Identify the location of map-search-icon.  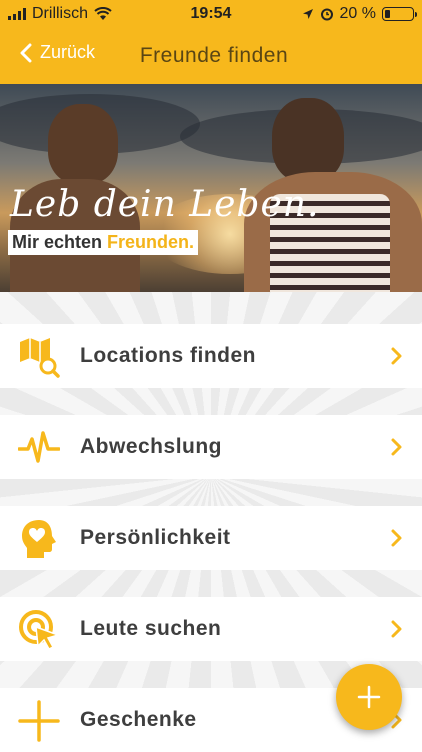
(40, 358).